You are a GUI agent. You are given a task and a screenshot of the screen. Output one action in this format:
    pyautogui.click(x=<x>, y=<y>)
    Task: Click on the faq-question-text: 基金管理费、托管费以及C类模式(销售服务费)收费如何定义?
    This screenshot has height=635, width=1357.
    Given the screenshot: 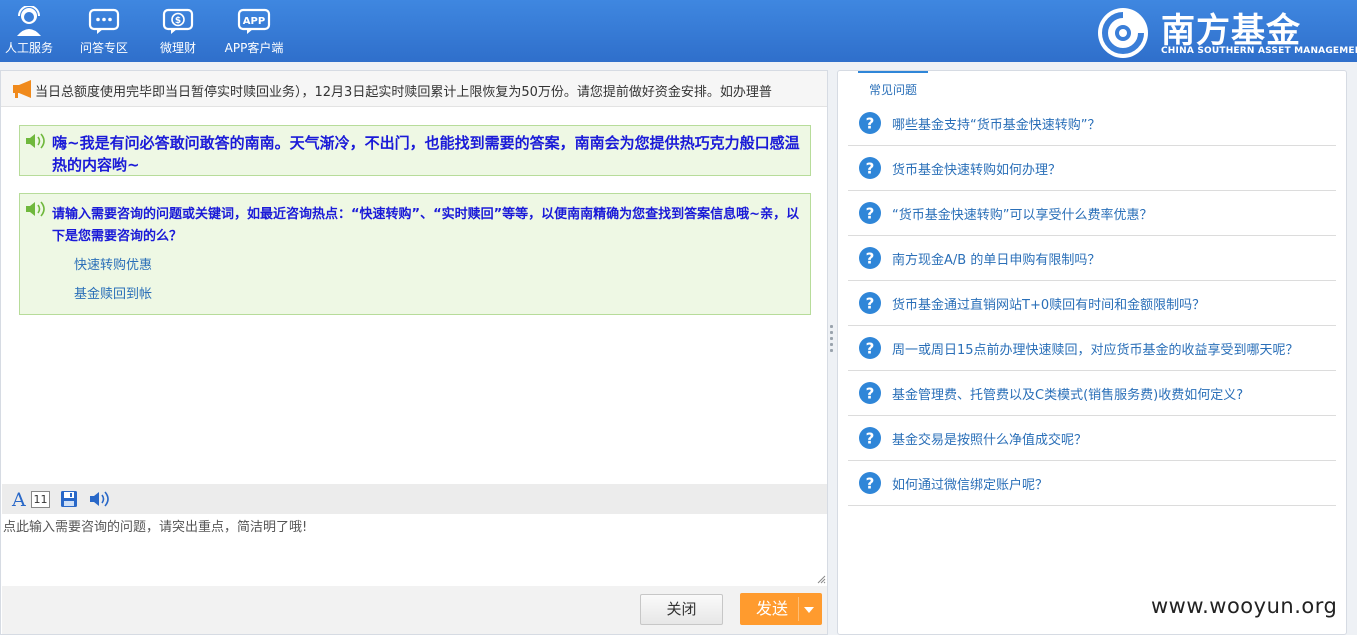 What is the action you would take?
    pyautogui.click(x=1068, y=395)
    